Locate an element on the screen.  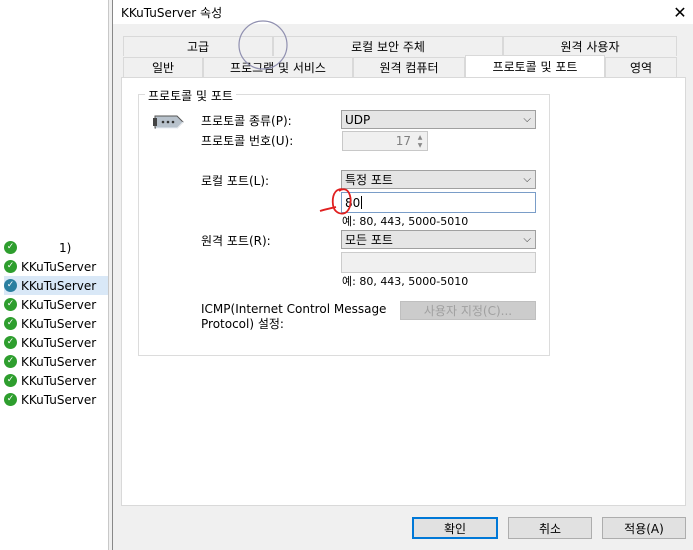
spin-up-icon: ▲ is located at coordinates (420, 137).